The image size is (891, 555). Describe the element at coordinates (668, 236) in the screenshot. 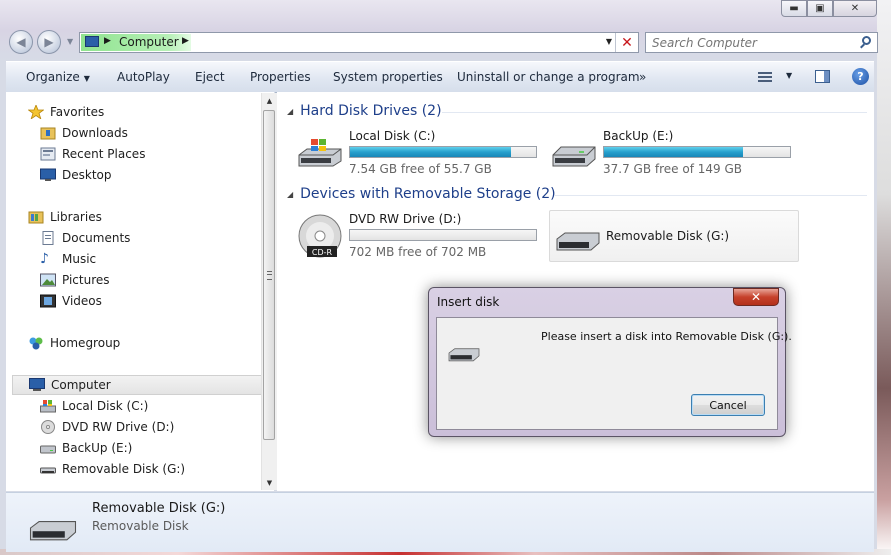

I see `drive-name: Removable Disk (G:)` at that location.